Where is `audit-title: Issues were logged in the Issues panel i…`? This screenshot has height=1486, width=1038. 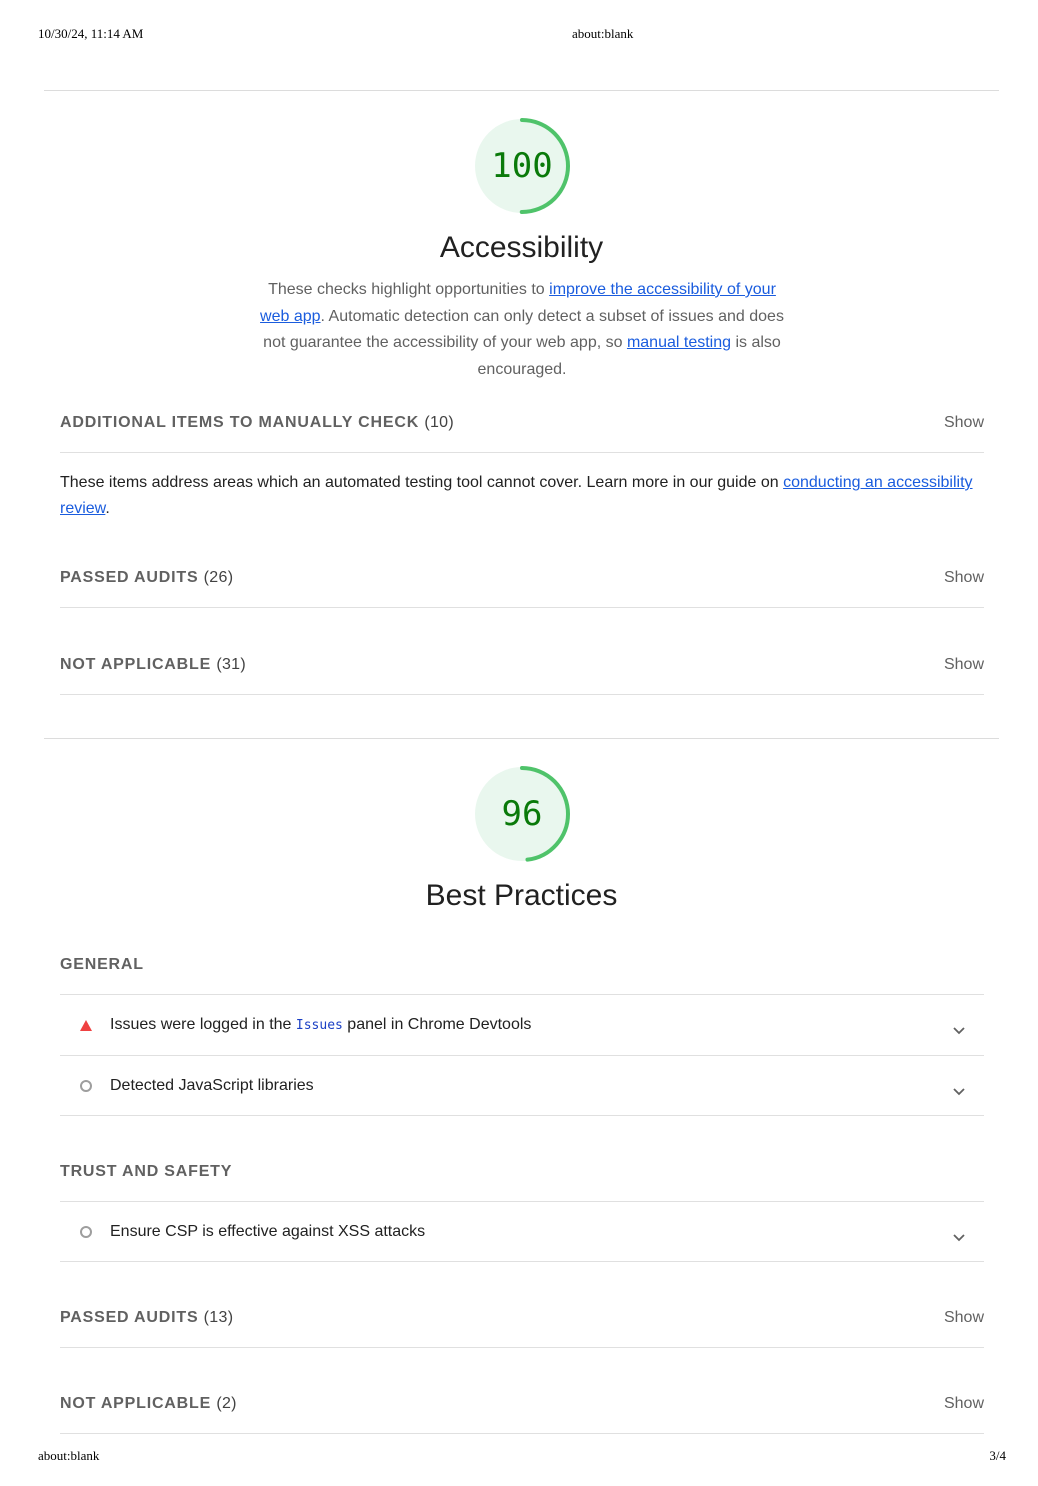 audit-title: Issues were logged in the Issues panel i… is located at coordinates (320, 1025).